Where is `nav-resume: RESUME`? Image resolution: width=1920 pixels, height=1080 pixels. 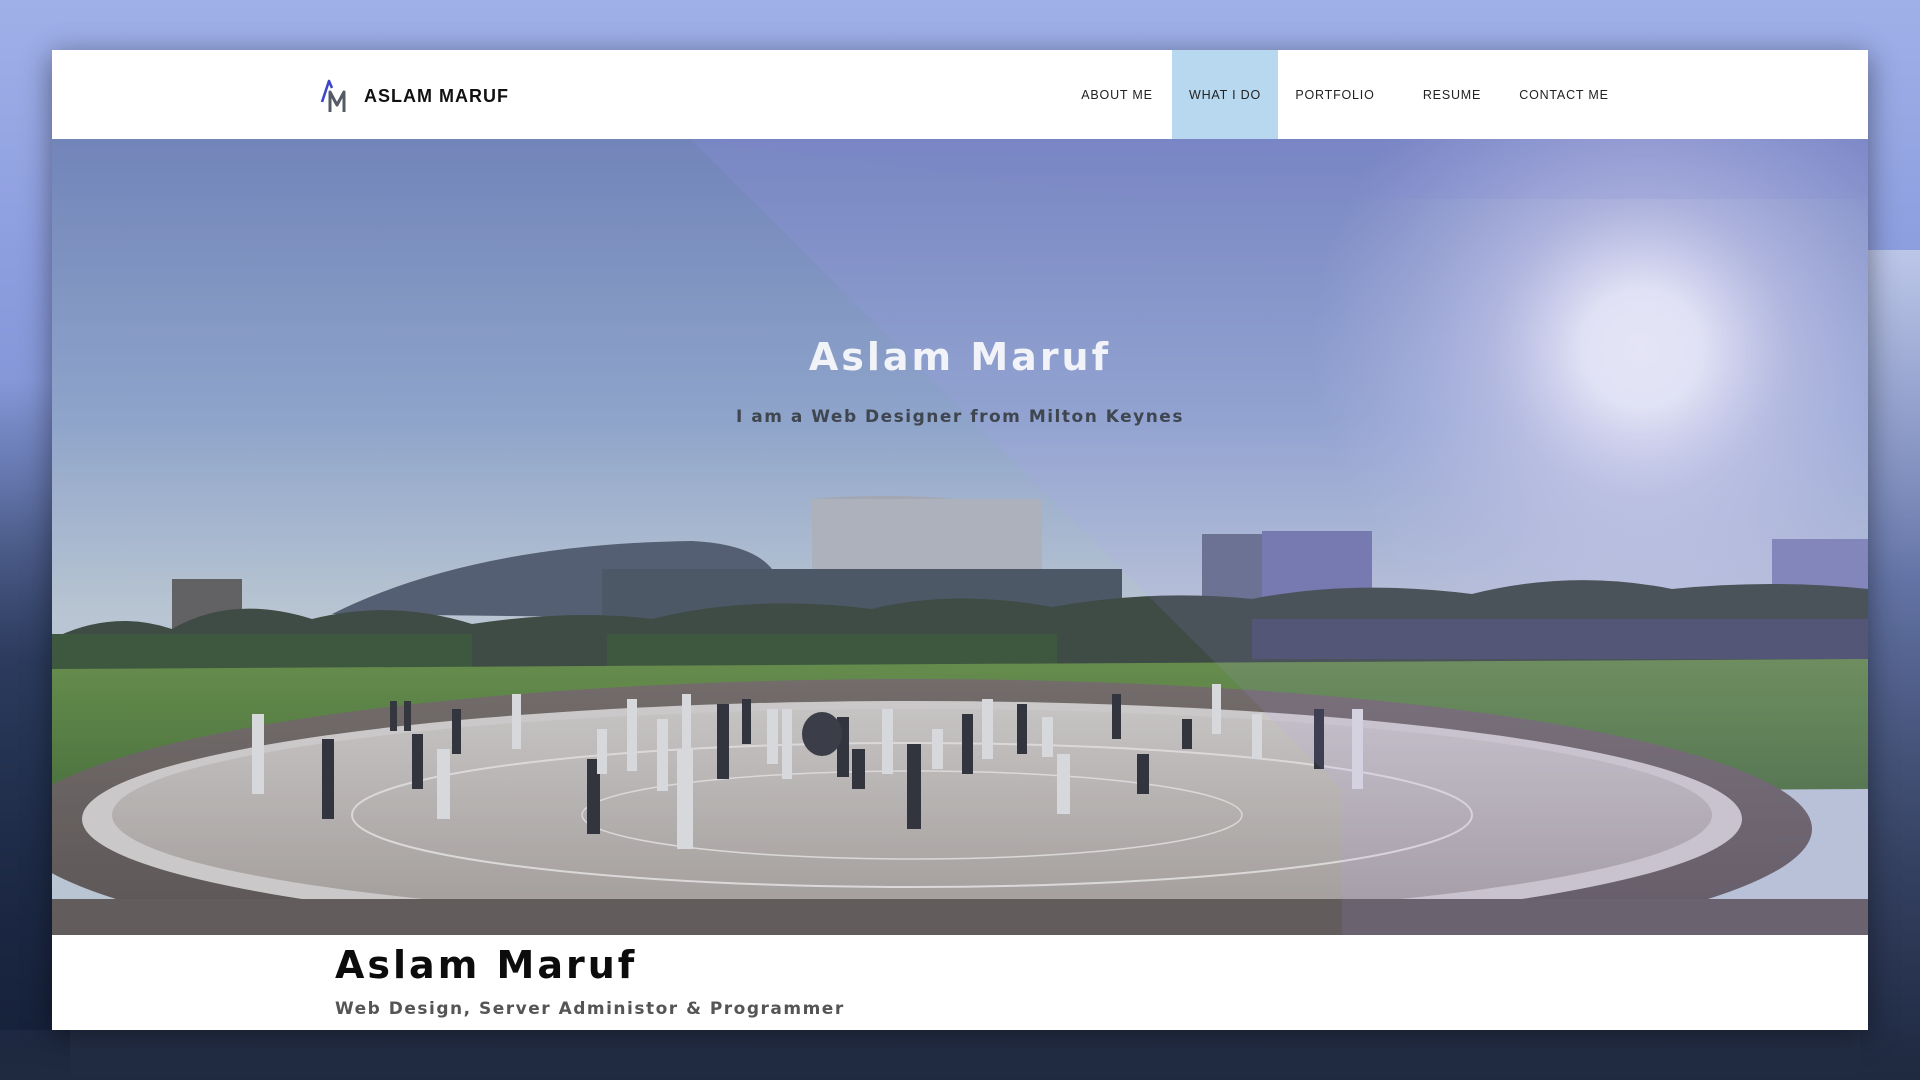
nav-resume: RESUME is located at coordinates (1452, 94).